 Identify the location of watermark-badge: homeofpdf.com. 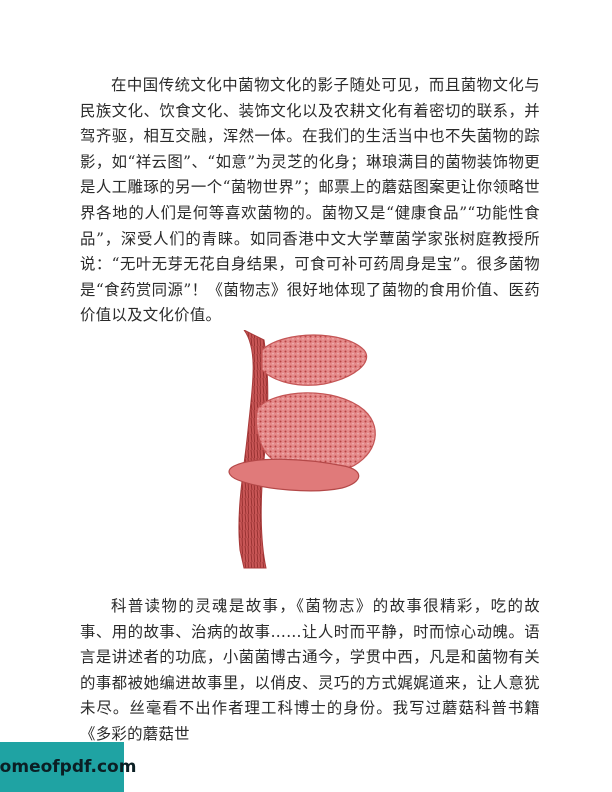
(68, 767).